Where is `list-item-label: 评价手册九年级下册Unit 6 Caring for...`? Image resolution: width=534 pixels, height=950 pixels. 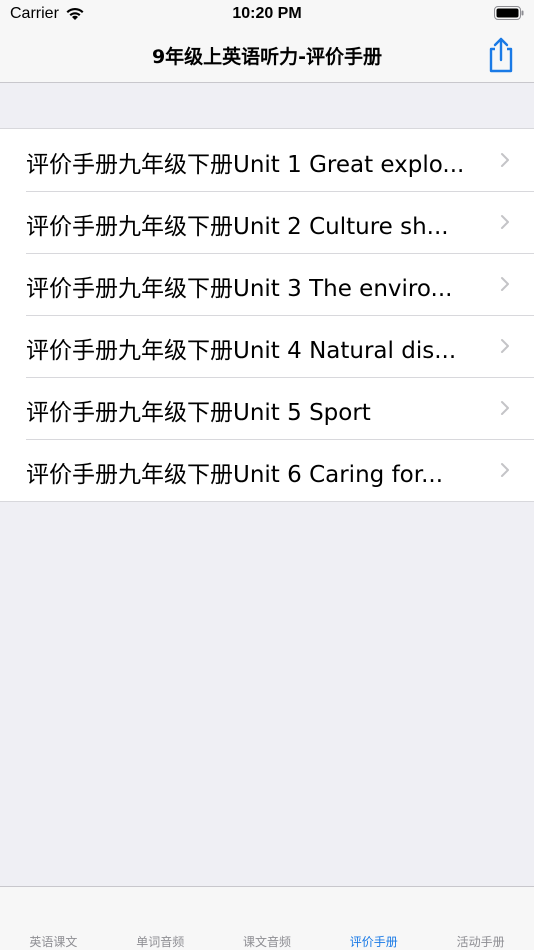
list-item-label: 评价手册九年级下册Unit 6 Caring for... is located at coordinates (235, 475).